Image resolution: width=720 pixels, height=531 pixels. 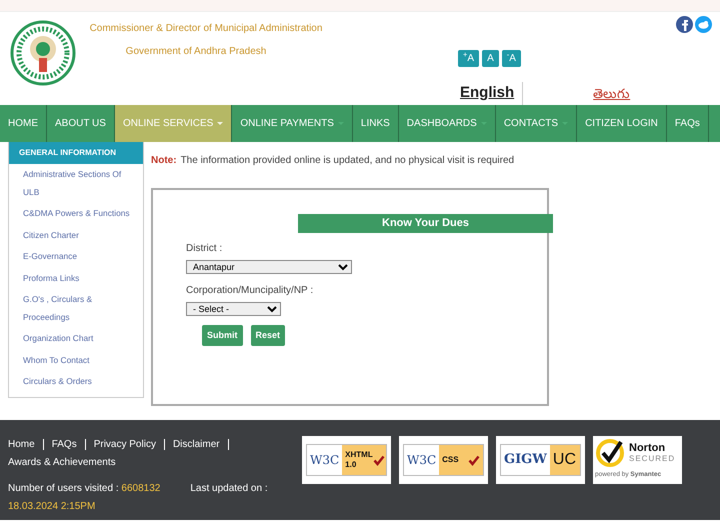 What do you see at coordinates (469, 58) in the screenshot?
I see `font-size-button: $^{+}$A` at bounding box center [469, 58].